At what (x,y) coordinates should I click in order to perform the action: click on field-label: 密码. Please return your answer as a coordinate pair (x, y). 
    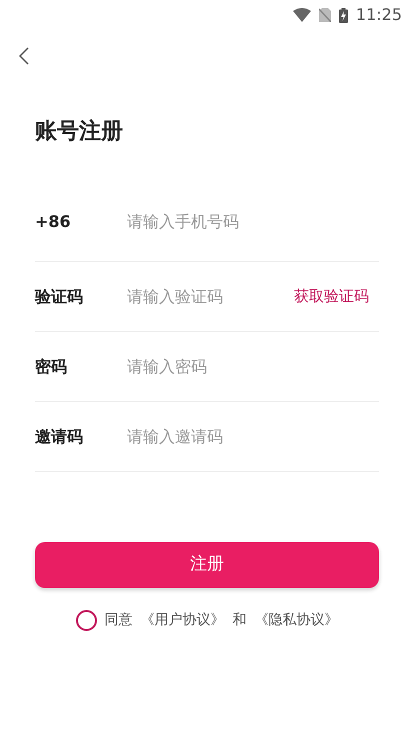
    Looking at the image, I should click on (51, 367).